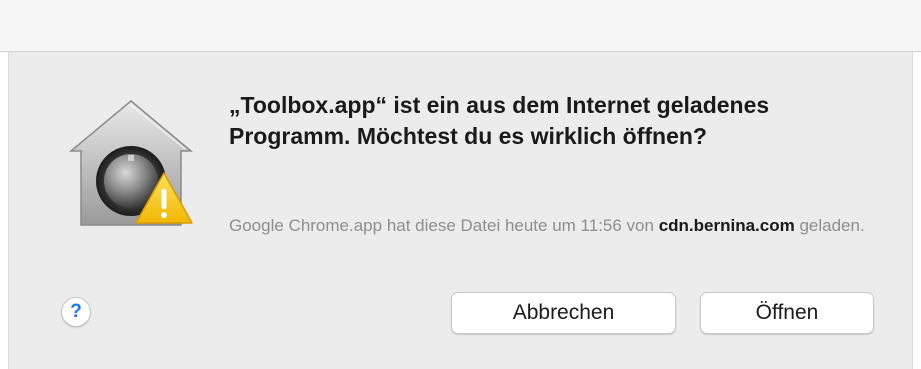 This screenshot has height=369, width=921. Describe the element at coordinates (460, 26) in the screenshot. I see `window-titlebar` at that location.